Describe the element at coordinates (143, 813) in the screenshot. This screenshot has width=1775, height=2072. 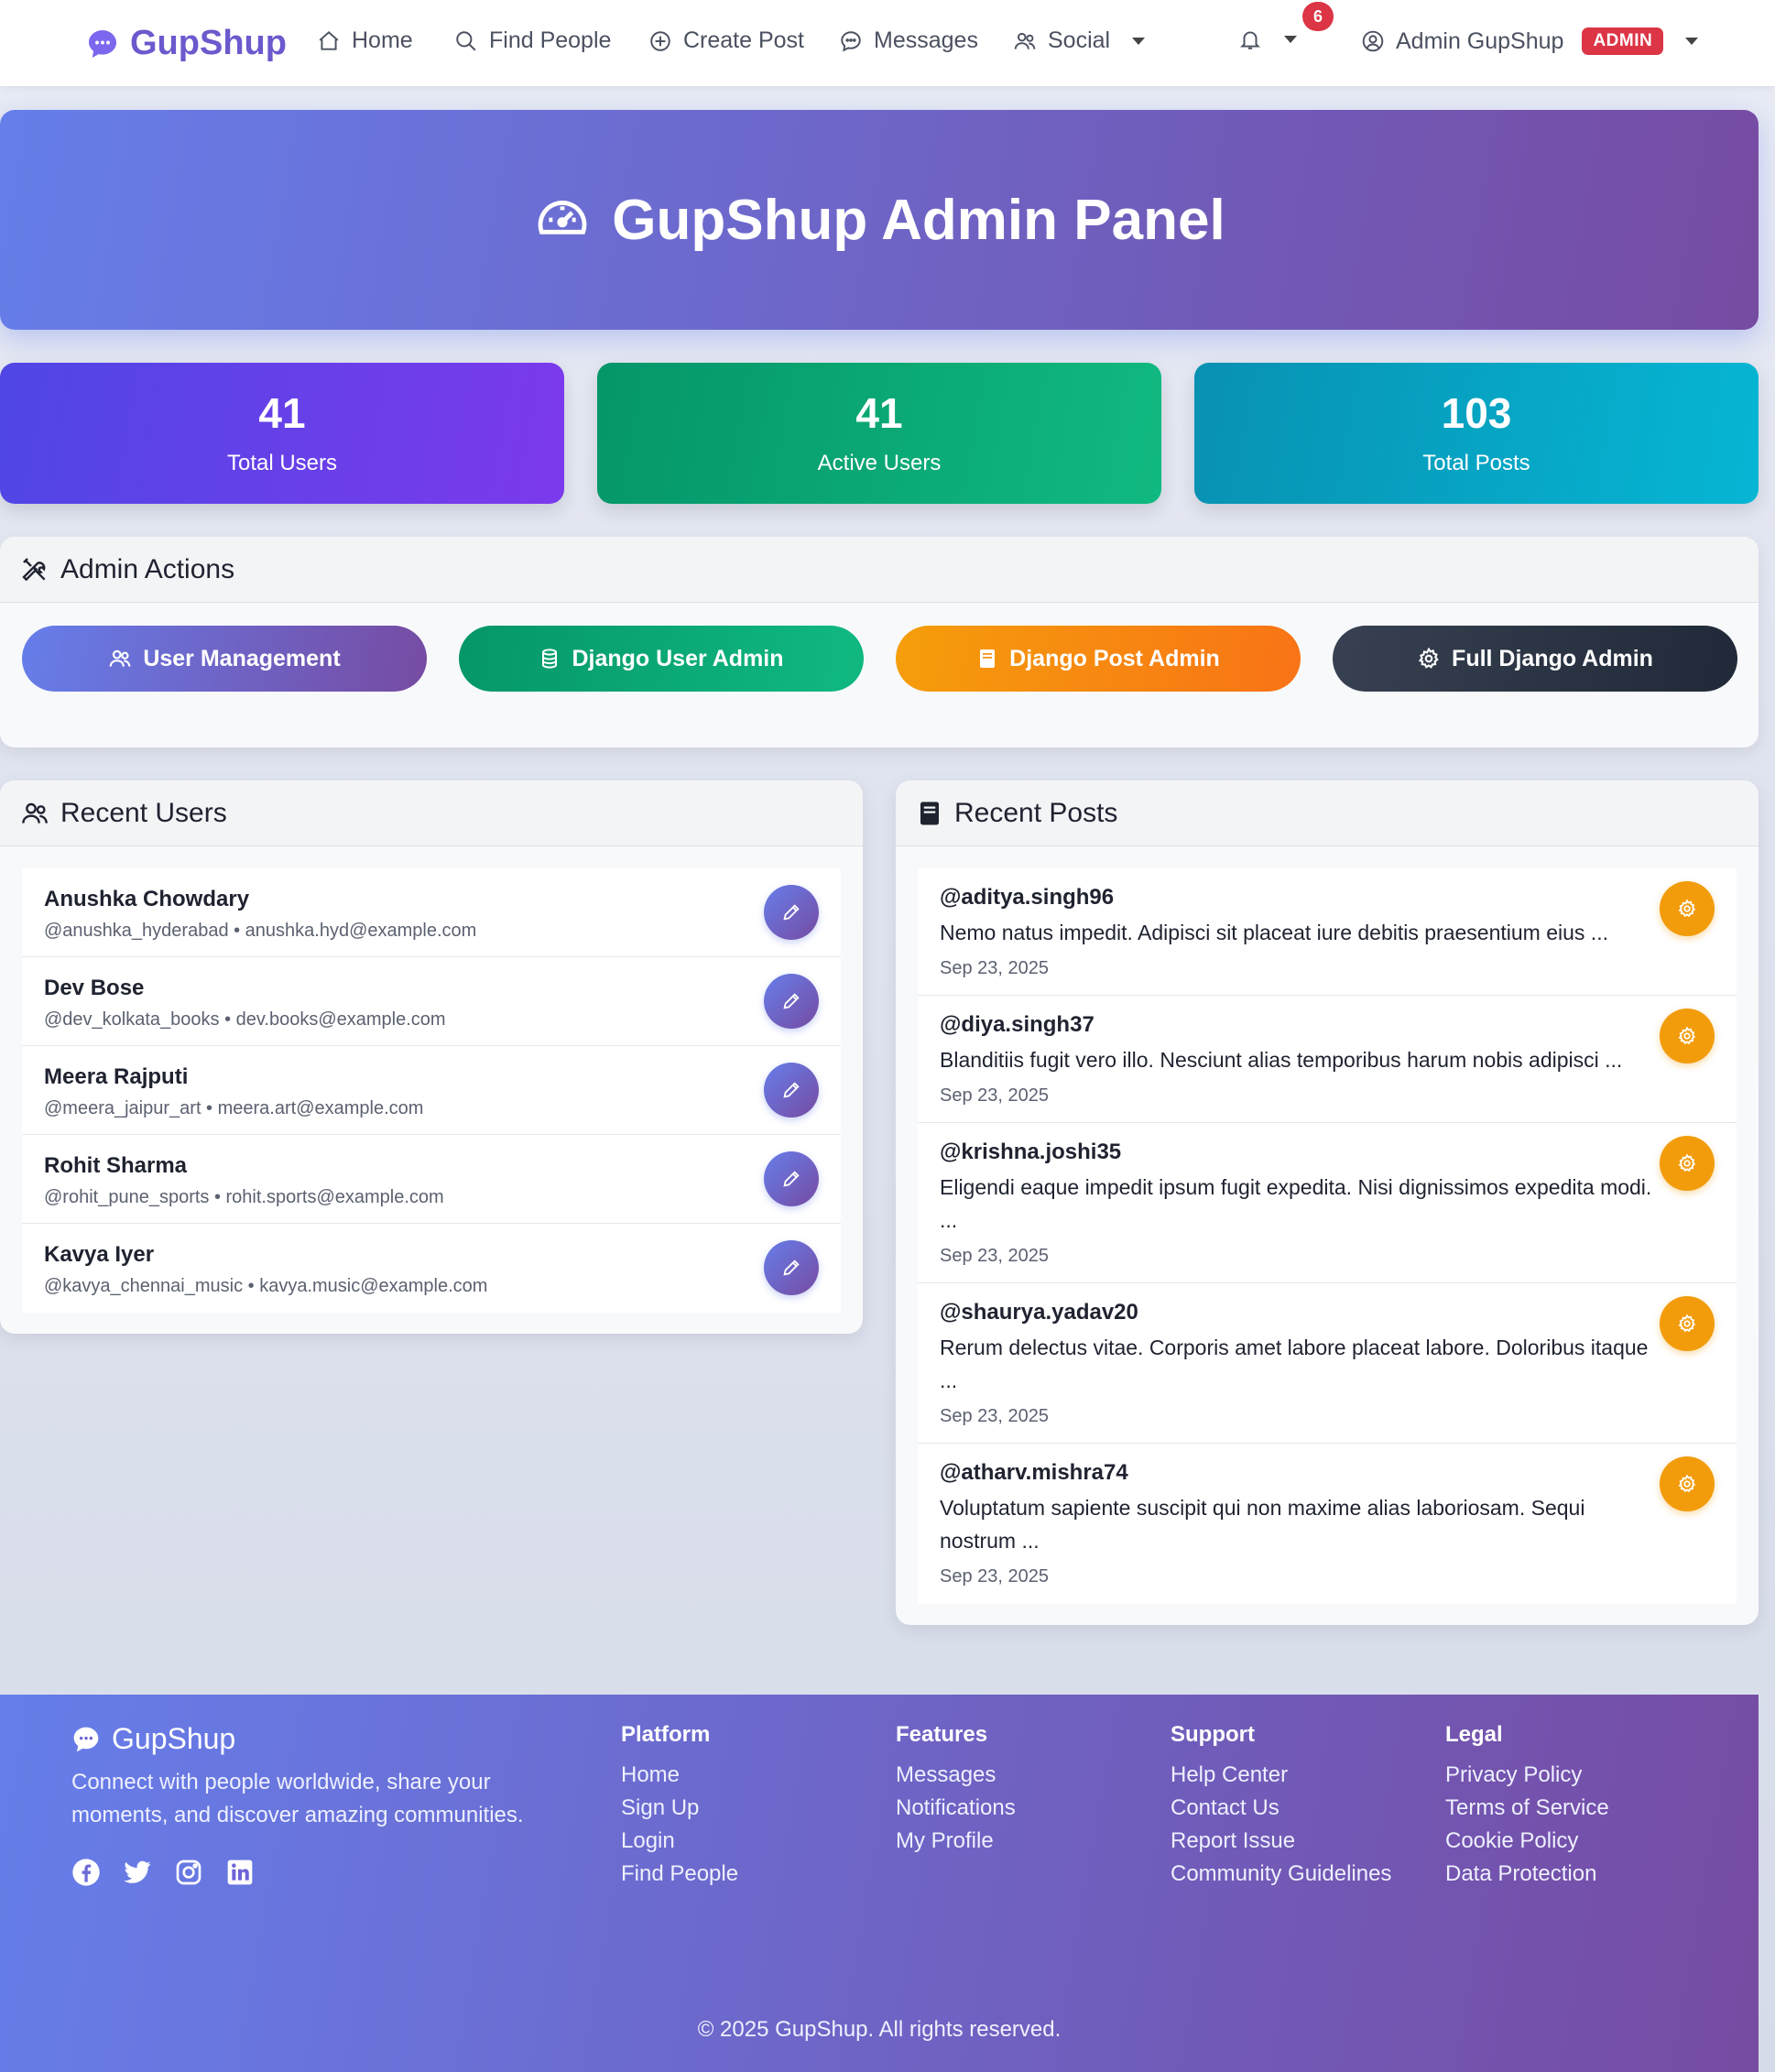
I see `card-title: Recent Users` at that location.